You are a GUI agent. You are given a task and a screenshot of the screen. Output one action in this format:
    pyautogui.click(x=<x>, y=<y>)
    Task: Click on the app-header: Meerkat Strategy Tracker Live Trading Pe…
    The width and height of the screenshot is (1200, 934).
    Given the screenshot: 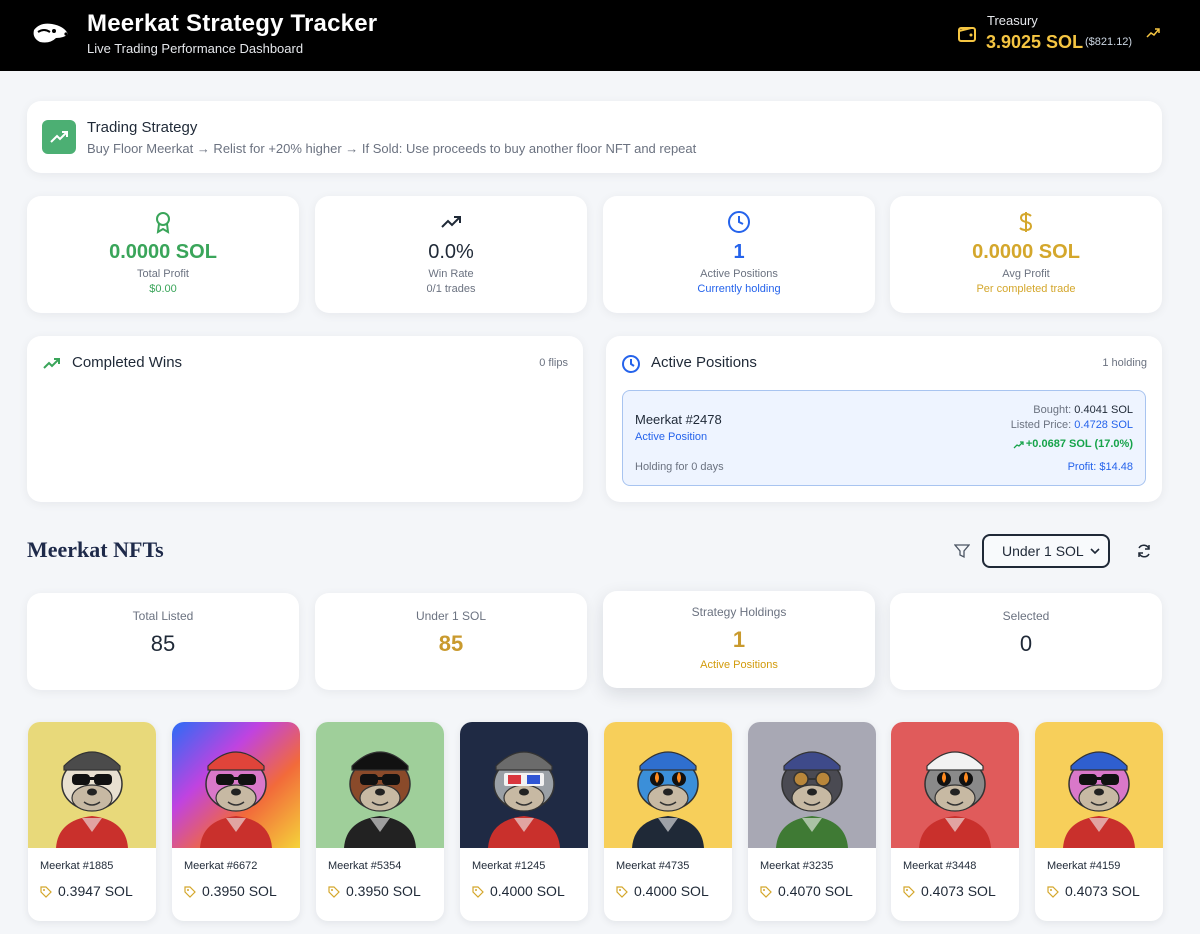 What is the action you would take?
    pyautogui.click(x=600, y=35)
    